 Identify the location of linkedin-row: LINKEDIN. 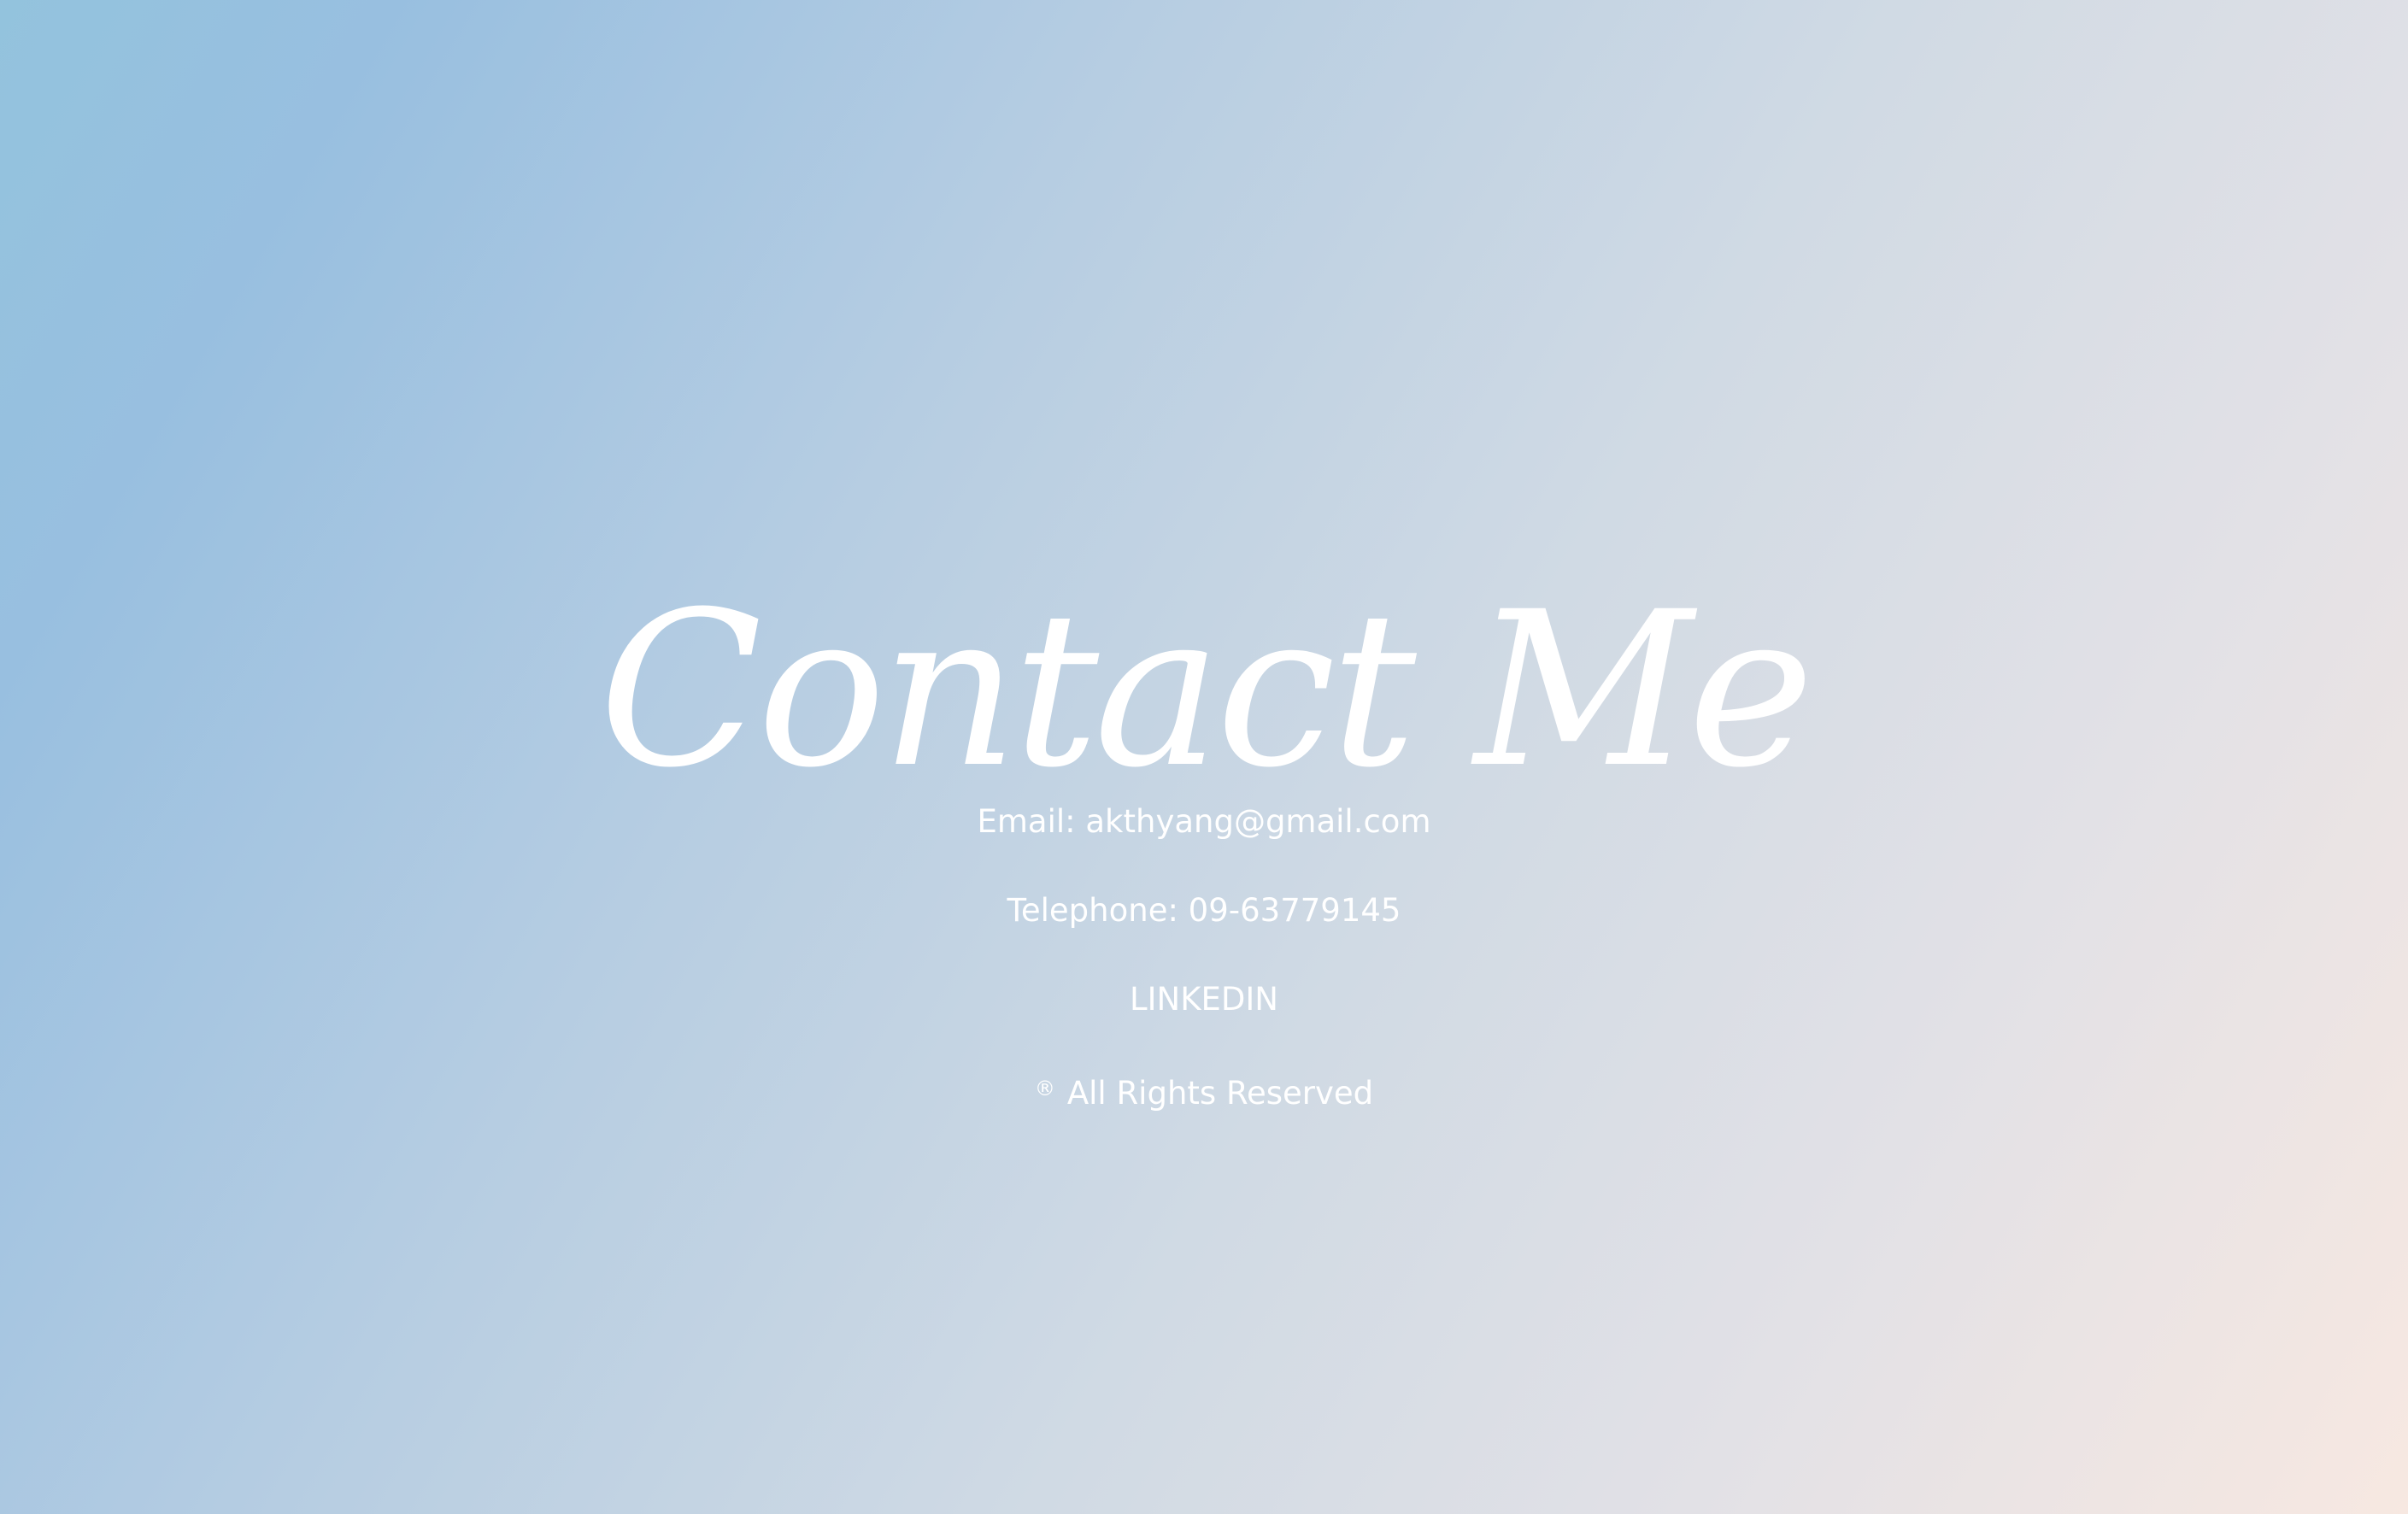
(1204, 1018).